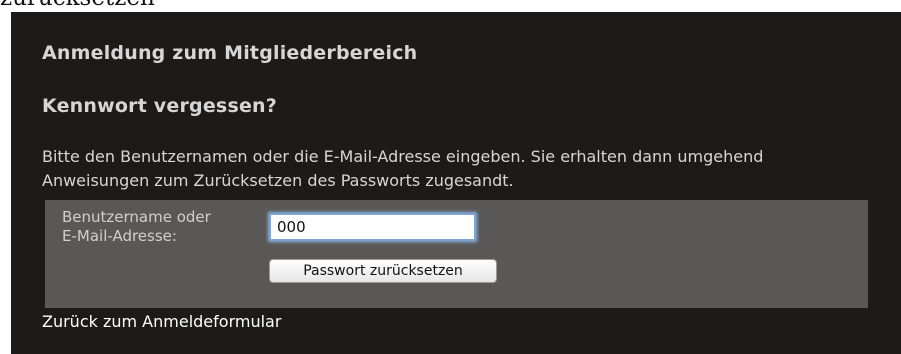 This screenshot has height=354, width=901. What do you see at coordinates (372, 227) in the screenshot?
I see `username-email-input` at bounding box center [372, 227].